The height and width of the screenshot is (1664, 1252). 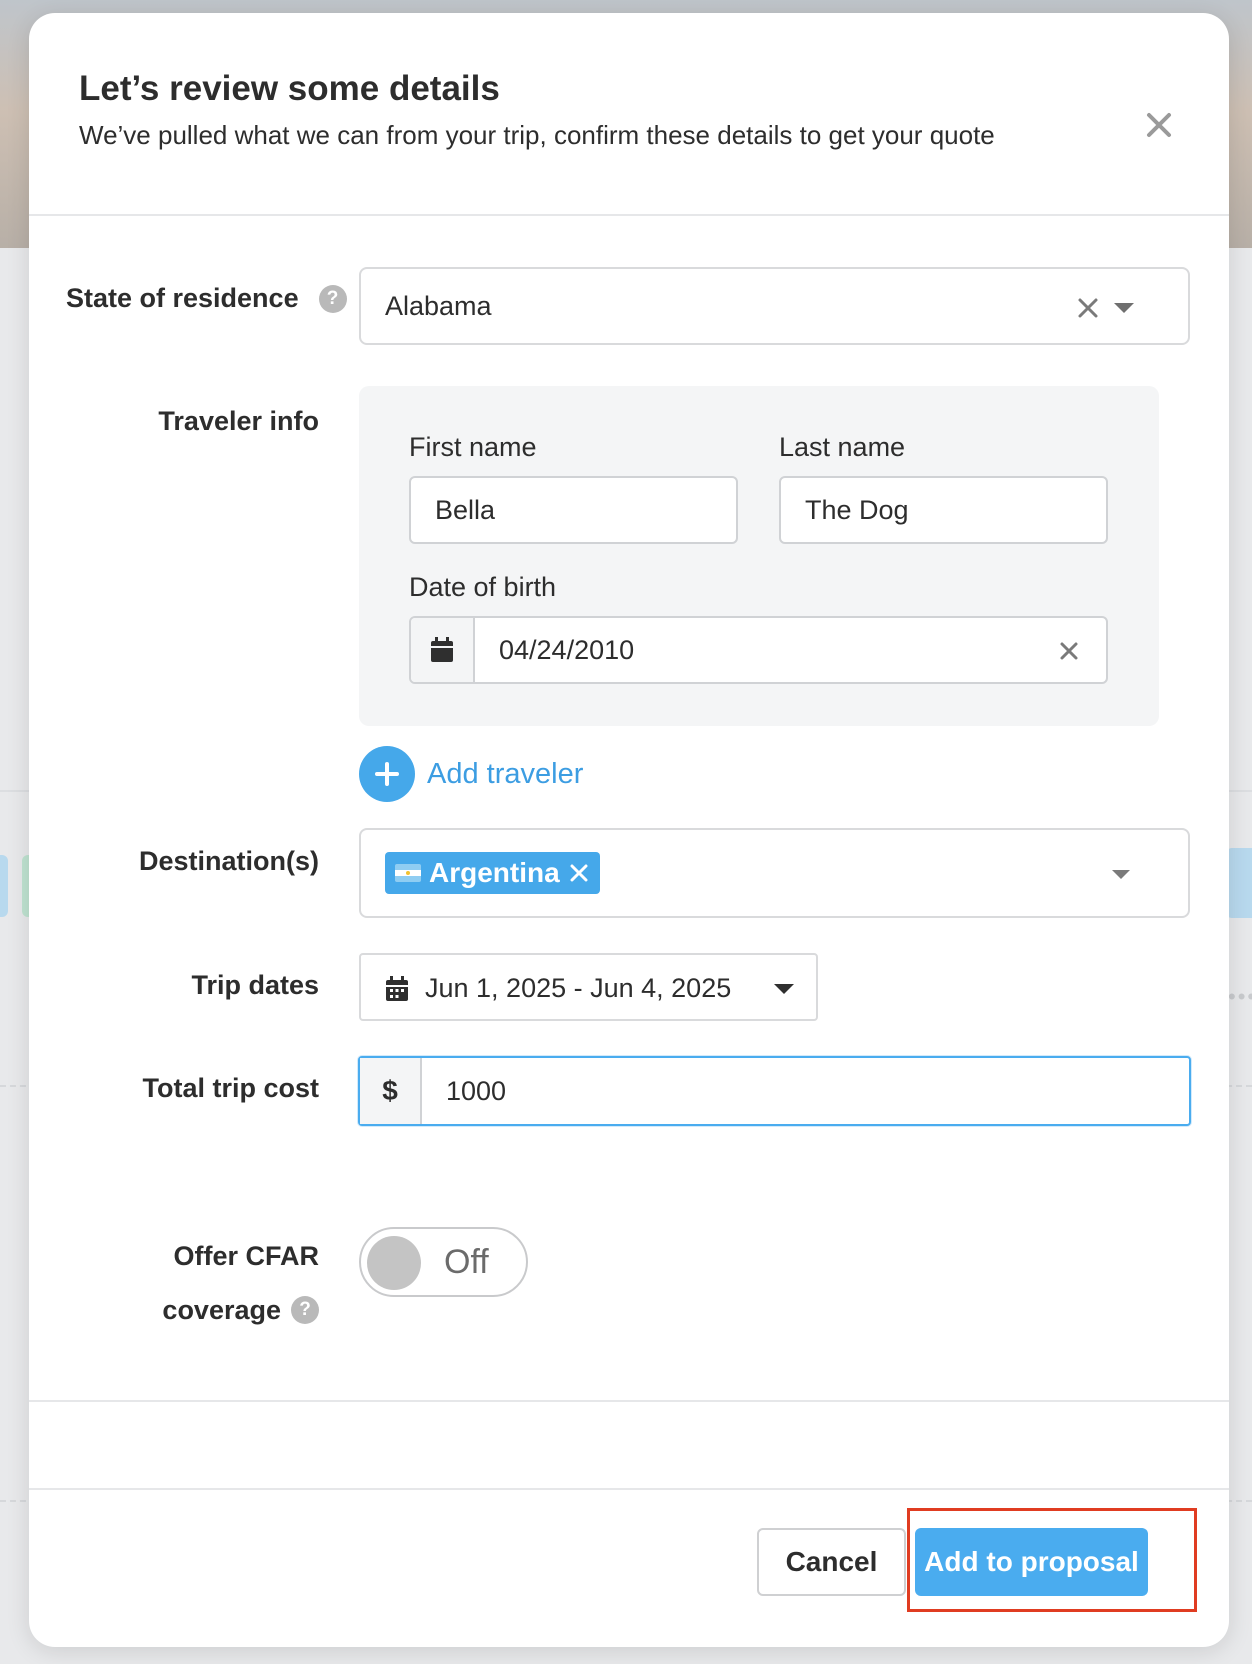 What do you see at coordinates (387, 774) in the screenshot?
I see `plus-icon` at bounding box center [387, 774].